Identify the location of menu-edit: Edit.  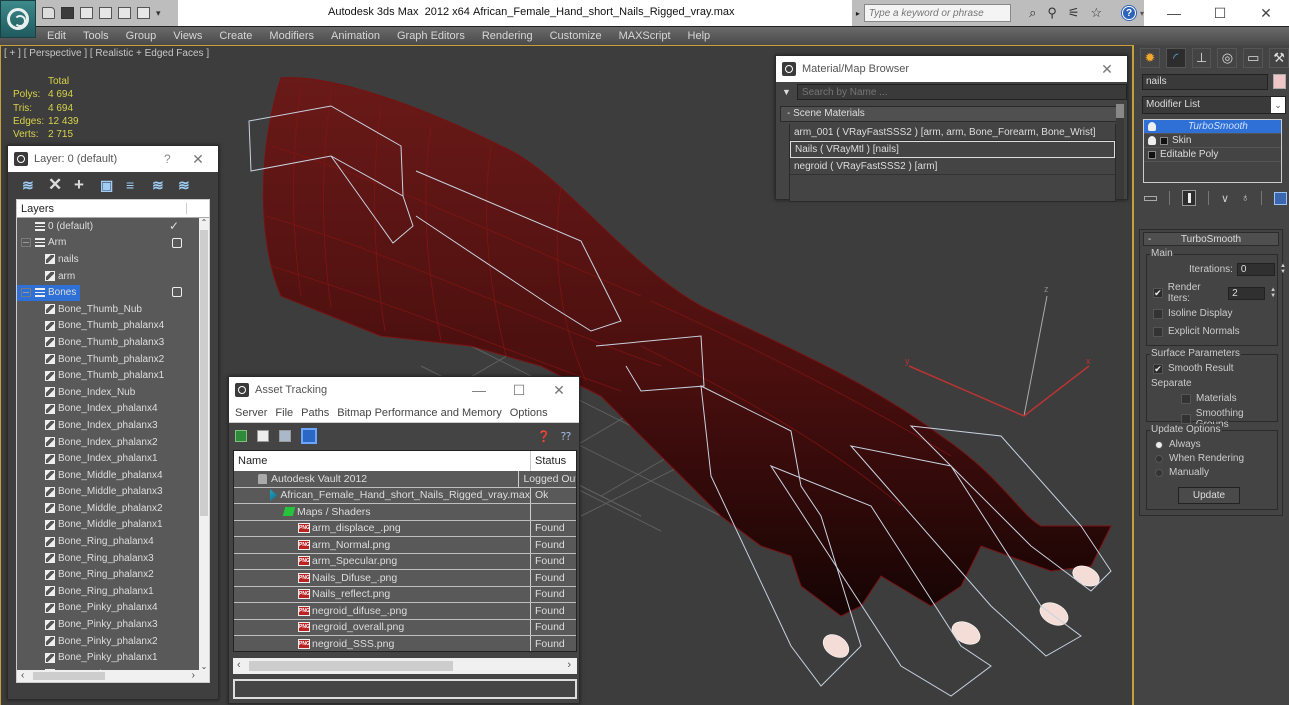
(56, 36).